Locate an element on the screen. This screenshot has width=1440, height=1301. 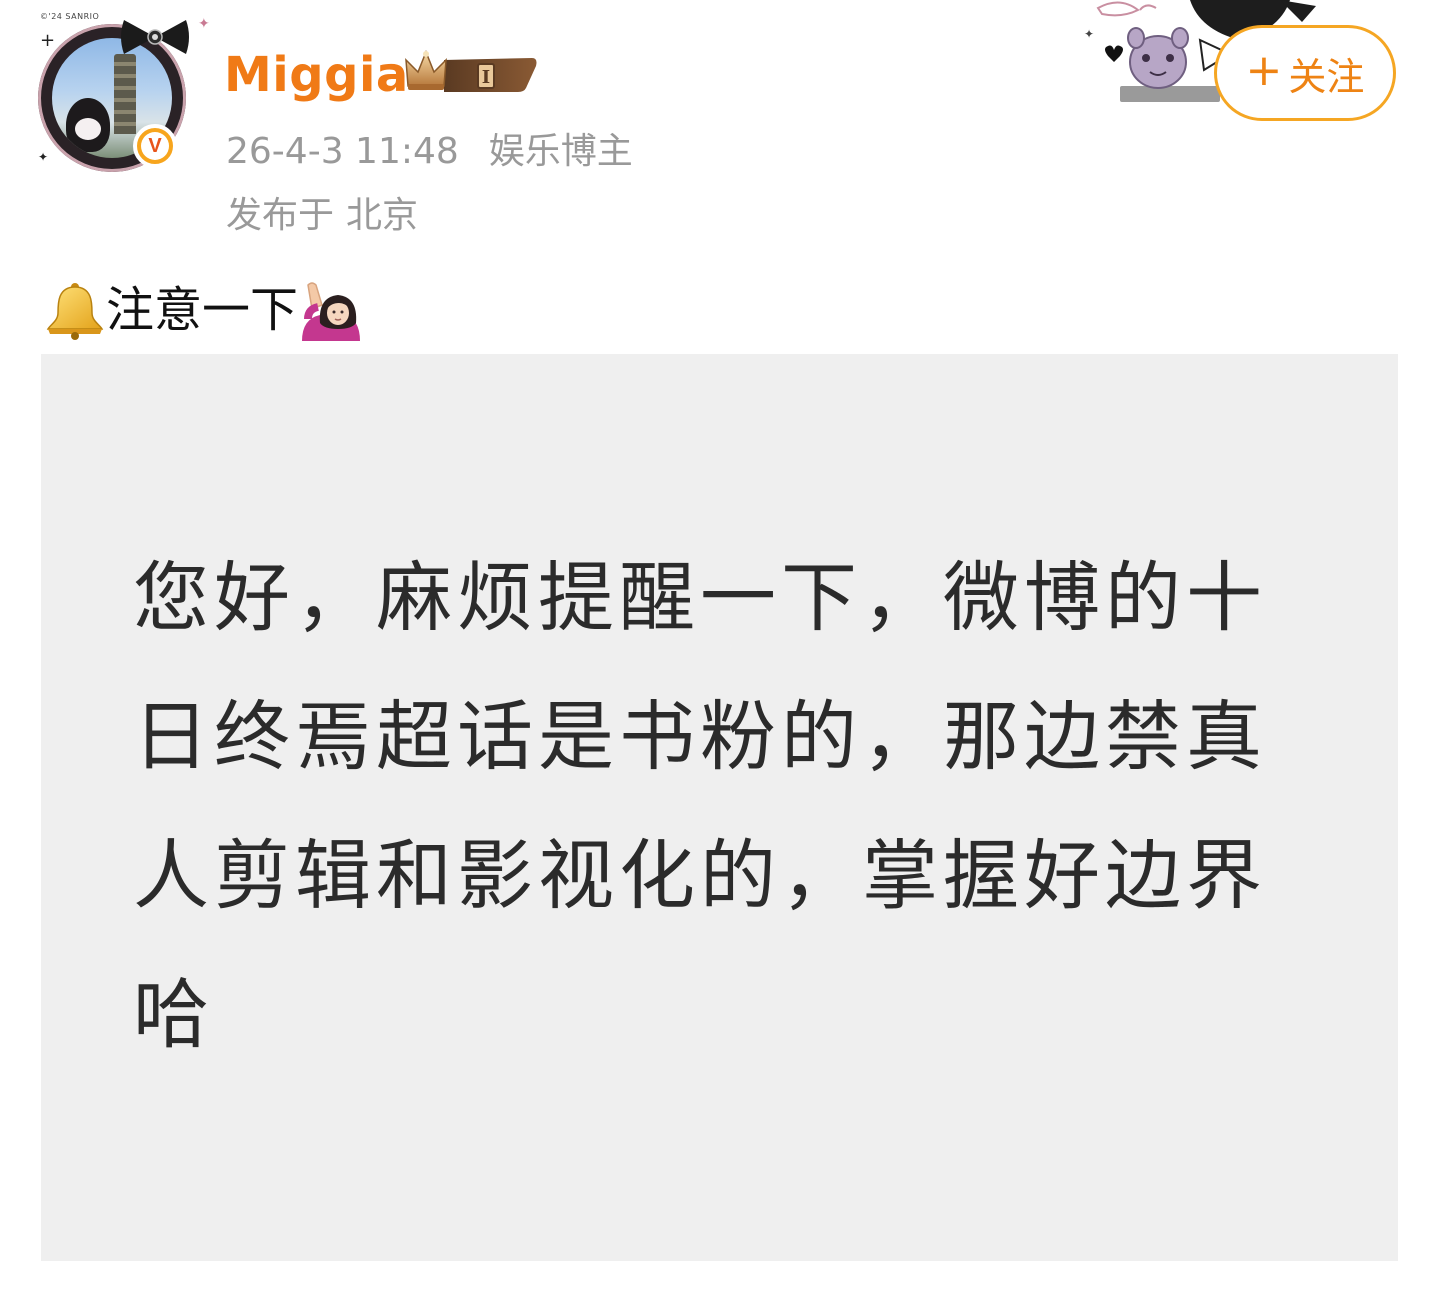
follow-label: 关注 is located at coordinates (1326, 76).